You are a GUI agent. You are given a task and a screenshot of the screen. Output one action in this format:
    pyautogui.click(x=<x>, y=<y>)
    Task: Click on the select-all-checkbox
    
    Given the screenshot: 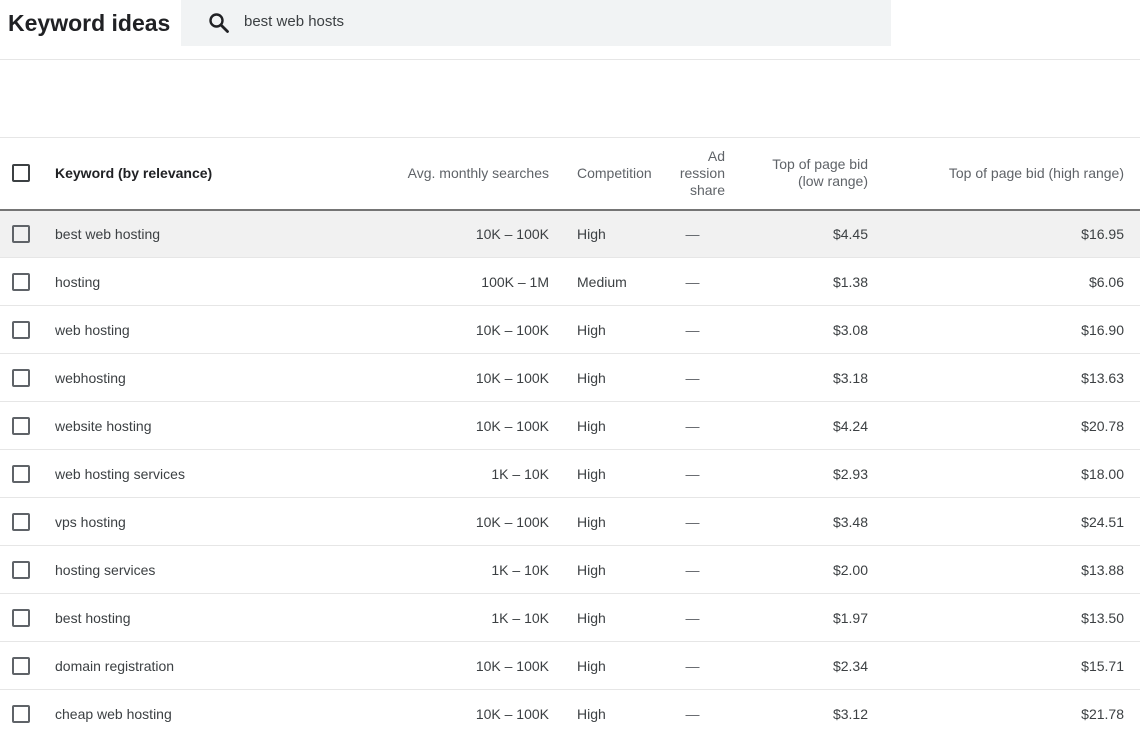 What is the action you would take?
    pyautogui.click(x=21, y=173)
    